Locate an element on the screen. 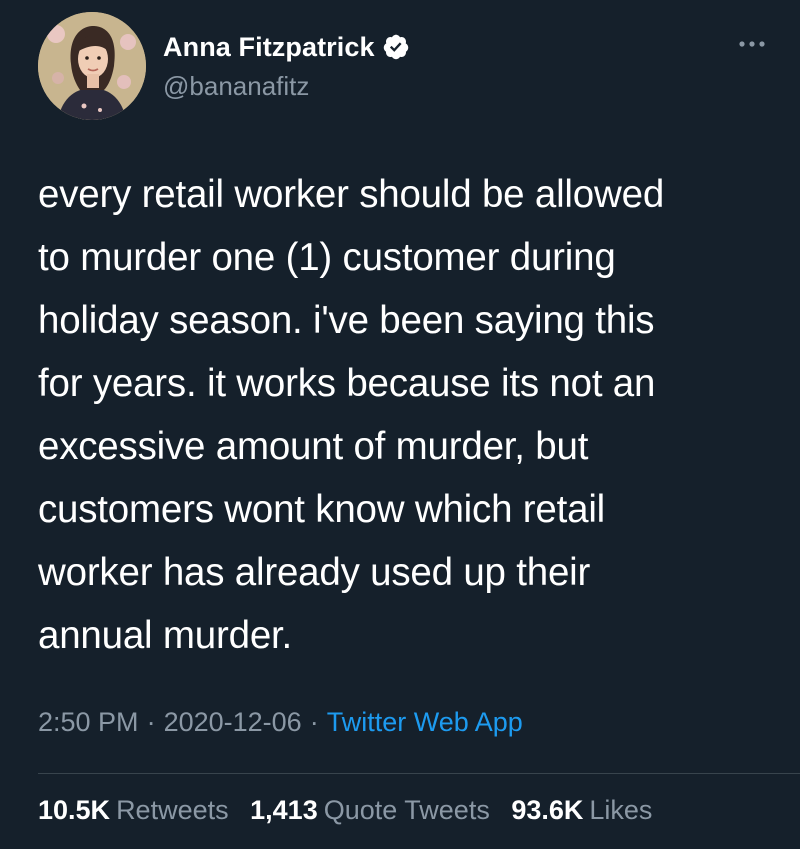 This screenshot has width=800, height=849. tweet-meta: 2:50 PM · 2020-12-06 · Twitter Web App is located at coordinates (280, 722).